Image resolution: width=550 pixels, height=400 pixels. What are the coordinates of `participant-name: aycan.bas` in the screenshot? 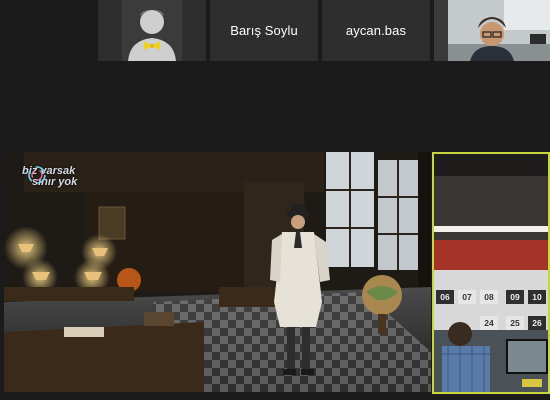 It's located at (376, 30).